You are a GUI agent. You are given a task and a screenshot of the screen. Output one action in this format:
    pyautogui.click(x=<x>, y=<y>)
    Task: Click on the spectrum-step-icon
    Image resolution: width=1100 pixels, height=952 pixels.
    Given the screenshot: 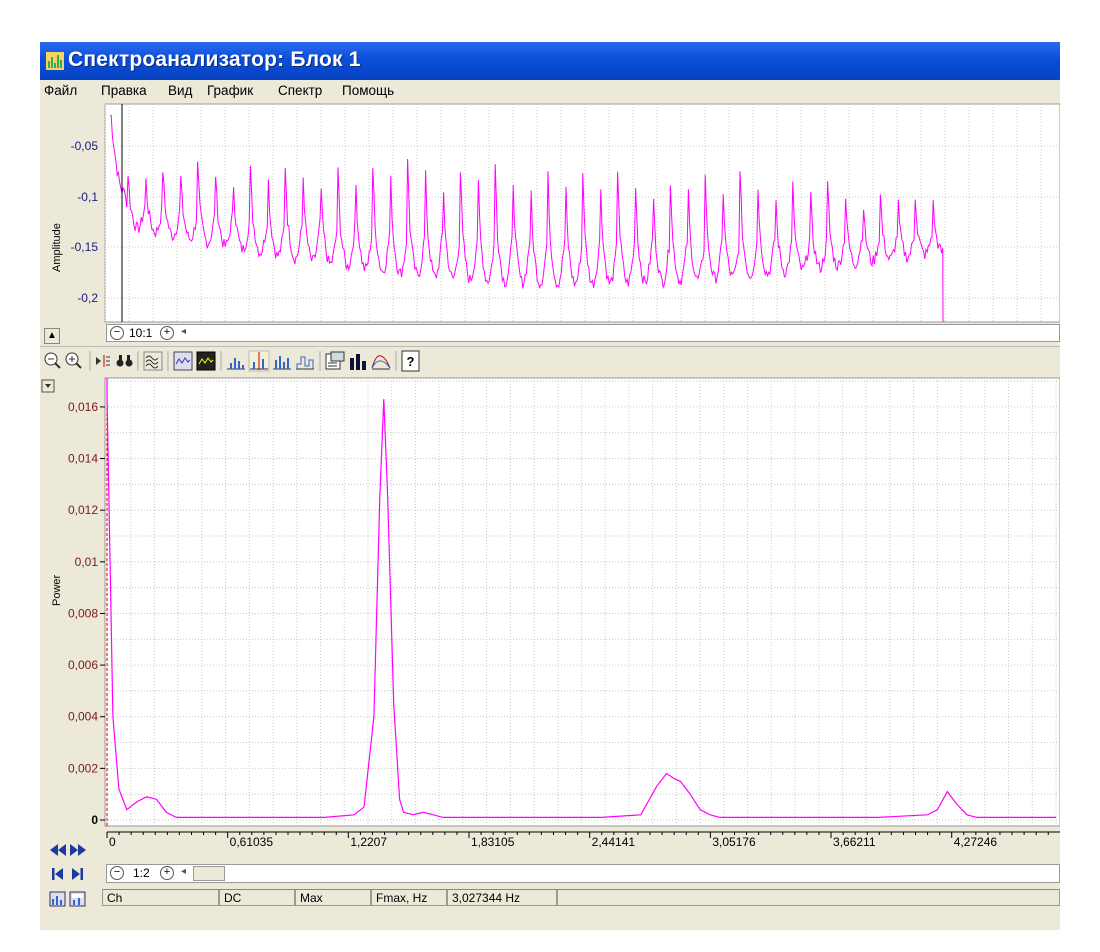 What is the action you would take?
    pyautogui.click(x=305, y=363)
    